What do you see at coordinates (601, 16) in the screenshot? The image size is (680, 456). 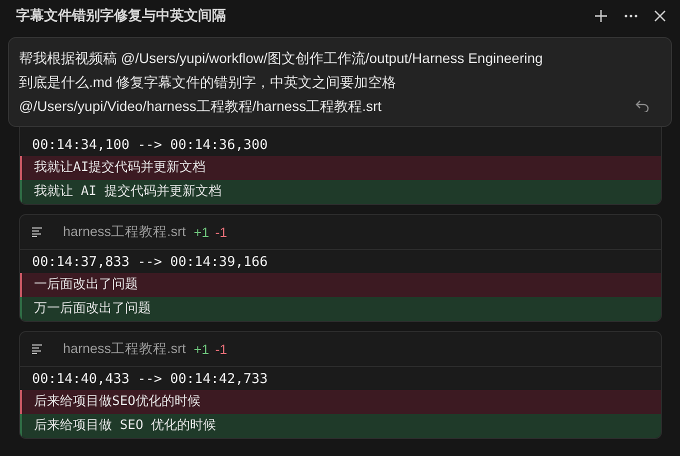 I see `add-icon` at bounding box center [601, 16].